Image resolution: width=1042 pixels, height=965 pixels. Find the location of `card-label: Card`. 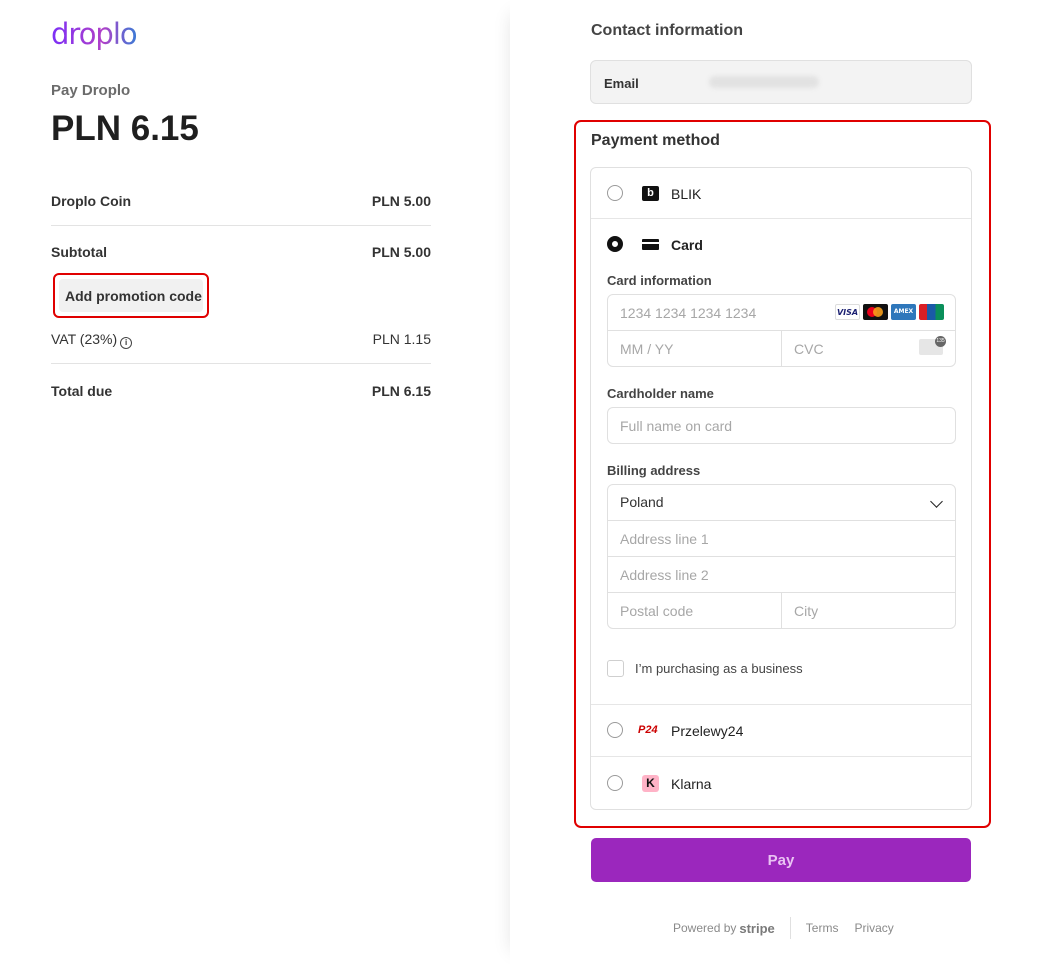

card-label: Card is located at coordinates (687, 245).